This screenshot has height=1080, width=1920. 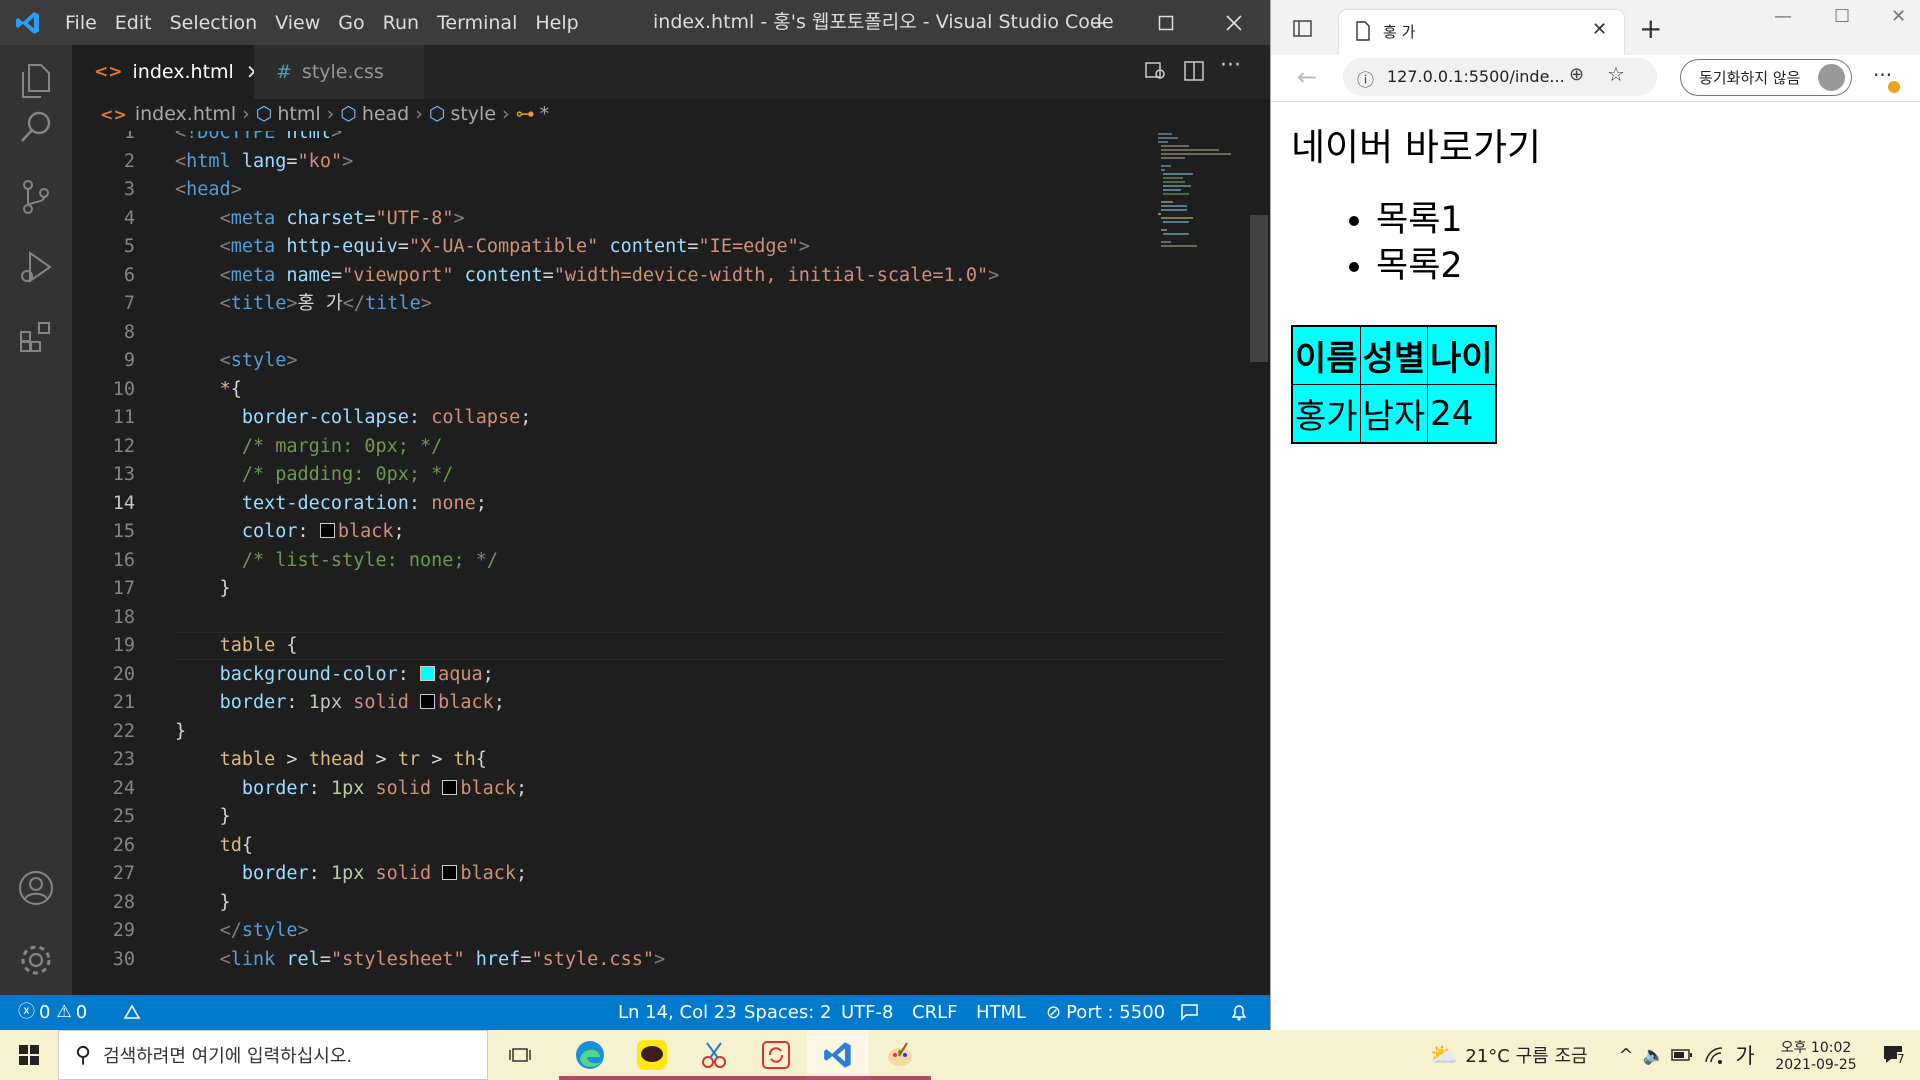 I want to click on close-button: ✕, so click(x=1898, y=16).